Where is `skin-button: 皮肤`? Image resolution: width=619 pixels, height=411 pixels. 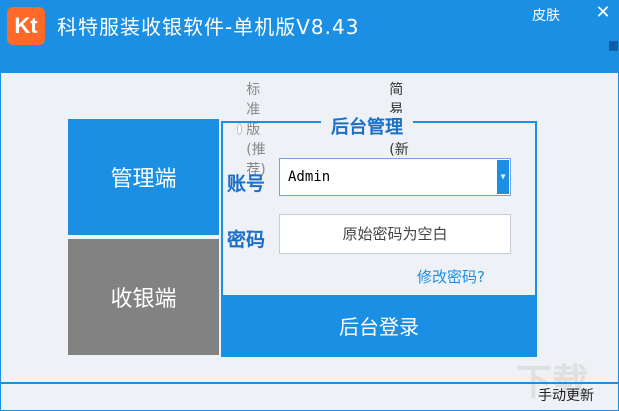
skin-button: 皮肤 is located at coordinates (546, 15).